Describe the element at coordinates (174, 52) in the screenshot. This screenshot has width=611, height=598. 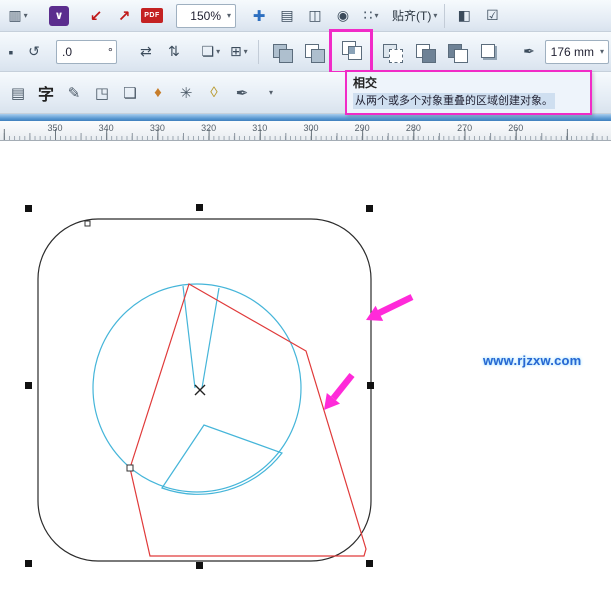
I see `mirror-vertical-button: ⇅` at that location.